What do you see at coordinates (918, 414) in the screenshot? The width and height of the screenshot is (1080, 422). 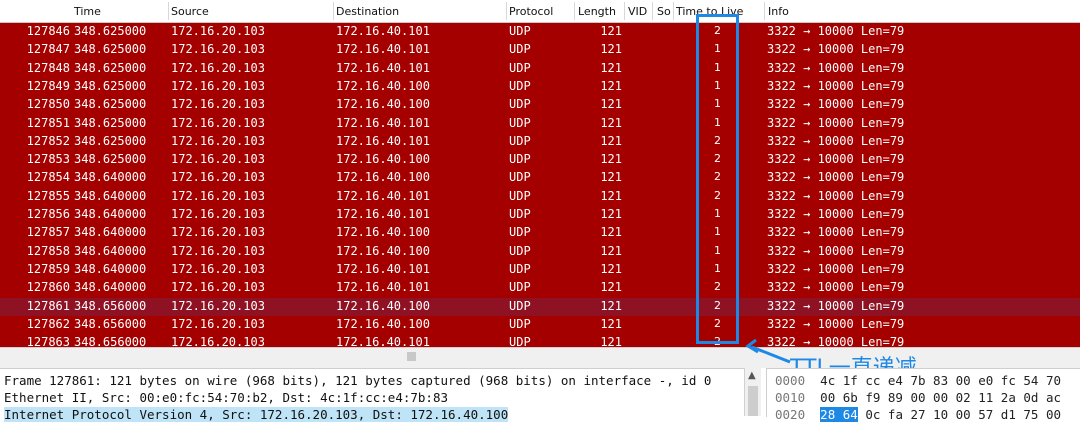 I see `hex-line: 0020 28 64 0c fa 27 10 00 57 d1 75 00` at bounding box center [918, 414].